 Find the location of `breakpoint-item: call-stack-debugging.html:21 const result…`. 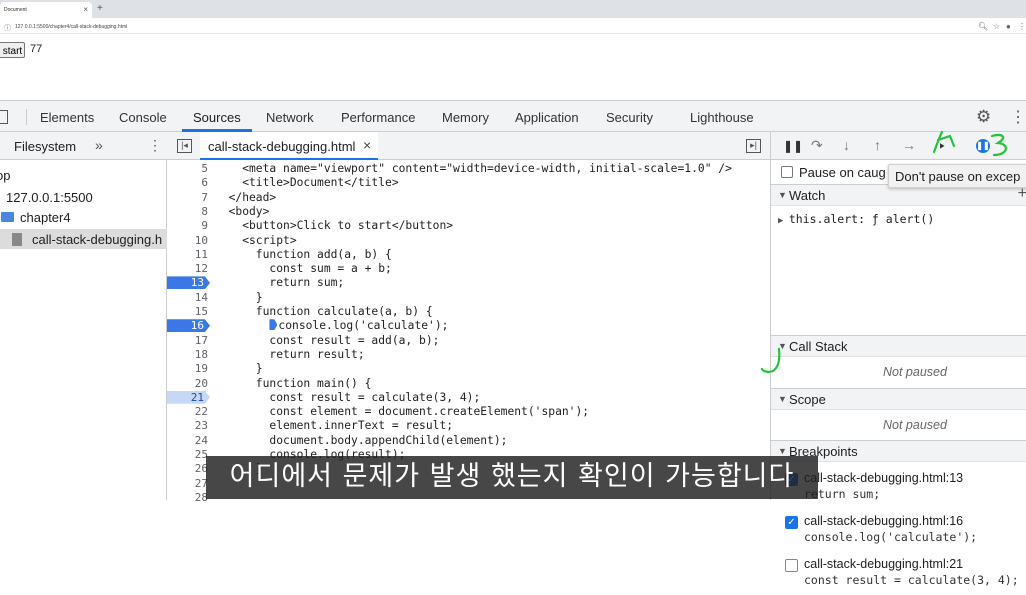

breakpoint-item: call-stack-debugging.html:21 const result… is located at coordinates (905, 575).